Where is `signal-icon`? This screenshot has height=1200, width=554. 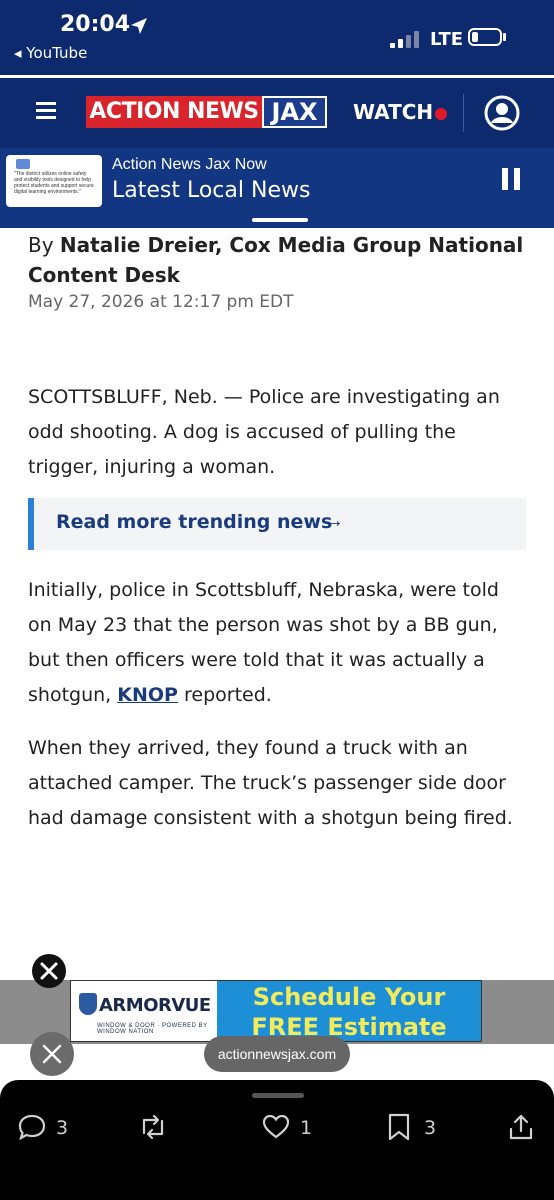
signal-icon is located at coordinates (407, 39).